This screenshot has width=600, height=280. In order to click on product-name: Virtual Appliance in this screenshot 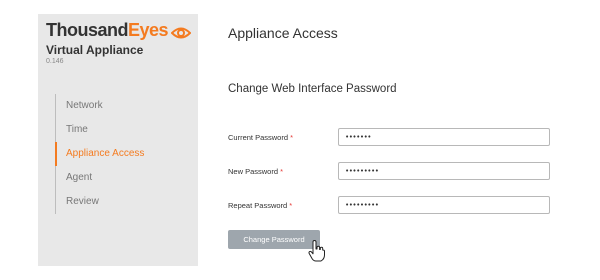, I will do `click(95, 50)`.